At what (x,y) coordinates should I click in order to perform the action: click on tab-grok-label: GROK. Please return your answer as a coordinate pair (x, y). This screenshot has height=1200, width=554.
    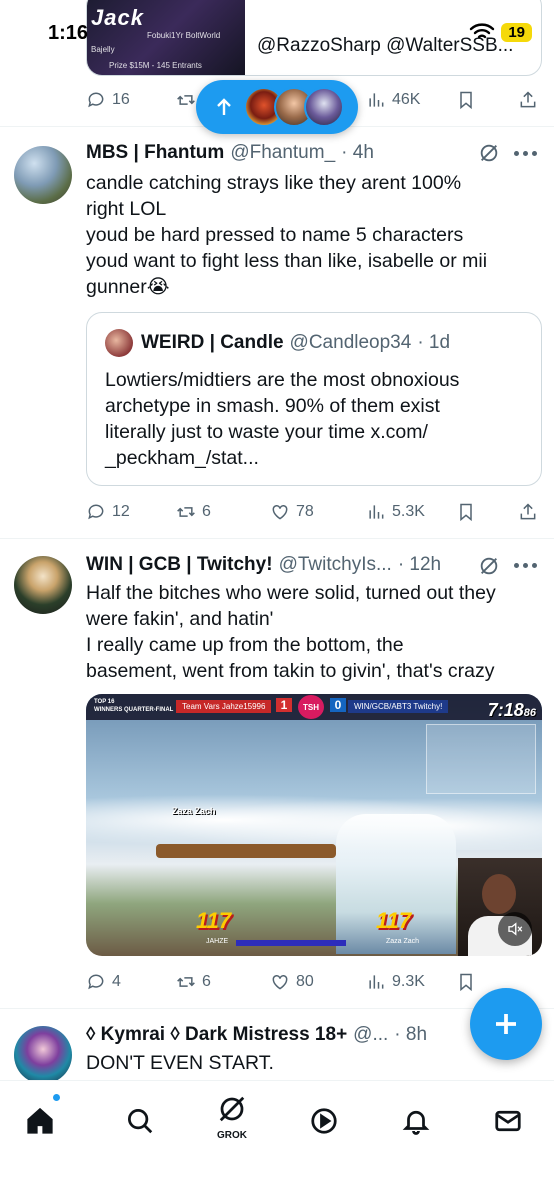
    Looking at the image, I should click on (232, 1135).